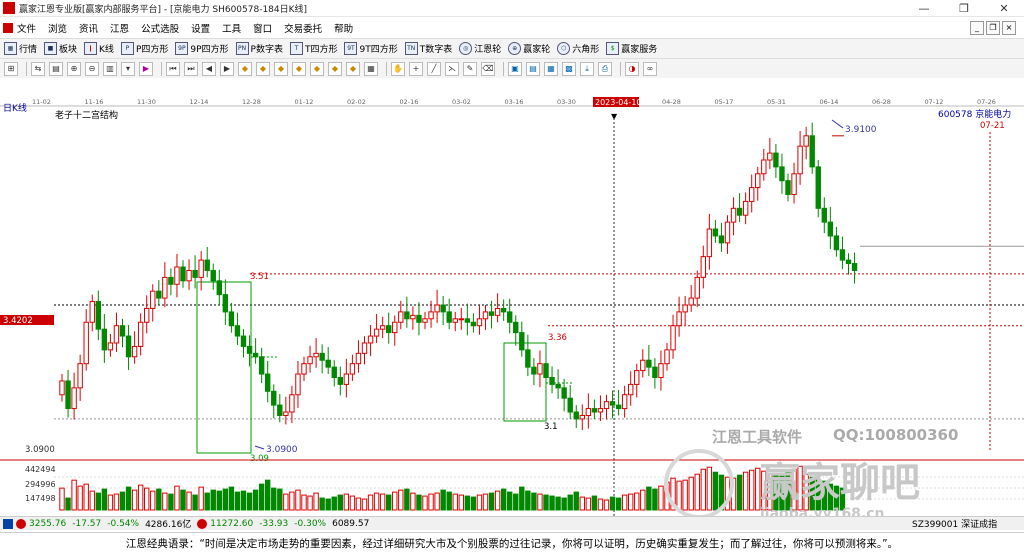 The height and width of the screenshot is (554, 1024). Describe the element at coordinates (209, 68) in the screenshot. I see `prev-icon: ◀` at that location.